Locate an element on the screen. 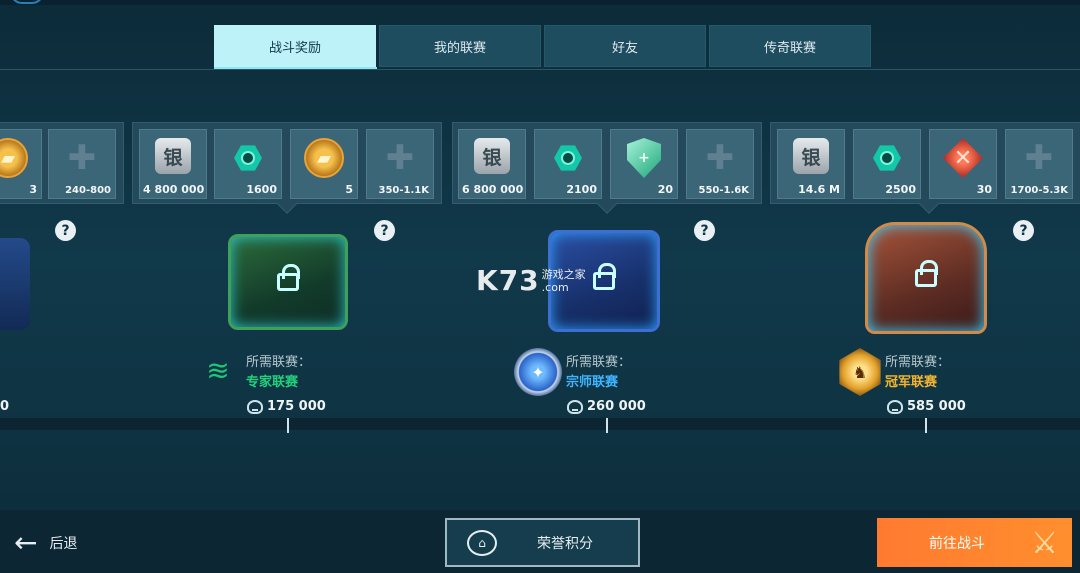  reward-amount: 1700-5.3K is located at coordinates (1039, 190).